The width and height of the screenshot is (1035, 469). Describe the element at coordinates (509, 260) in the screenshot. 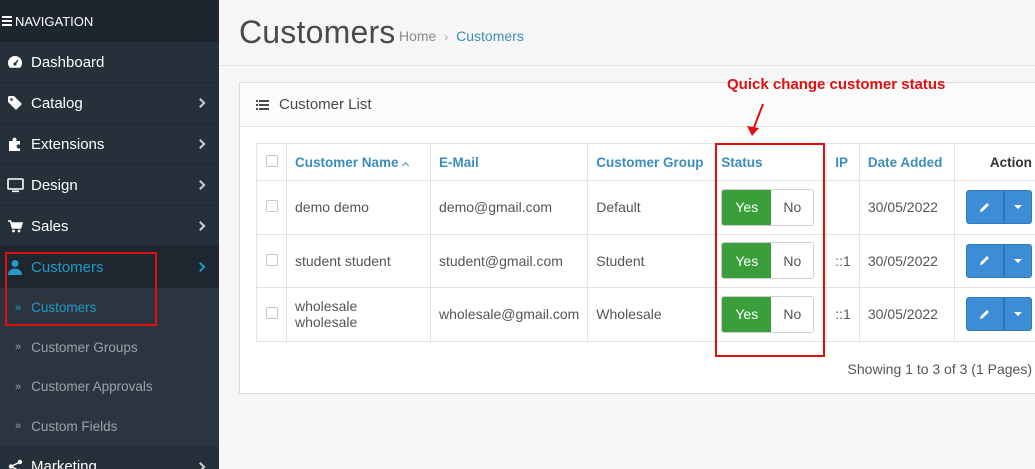

I see `email-cell: student@gmail.com` at that location.